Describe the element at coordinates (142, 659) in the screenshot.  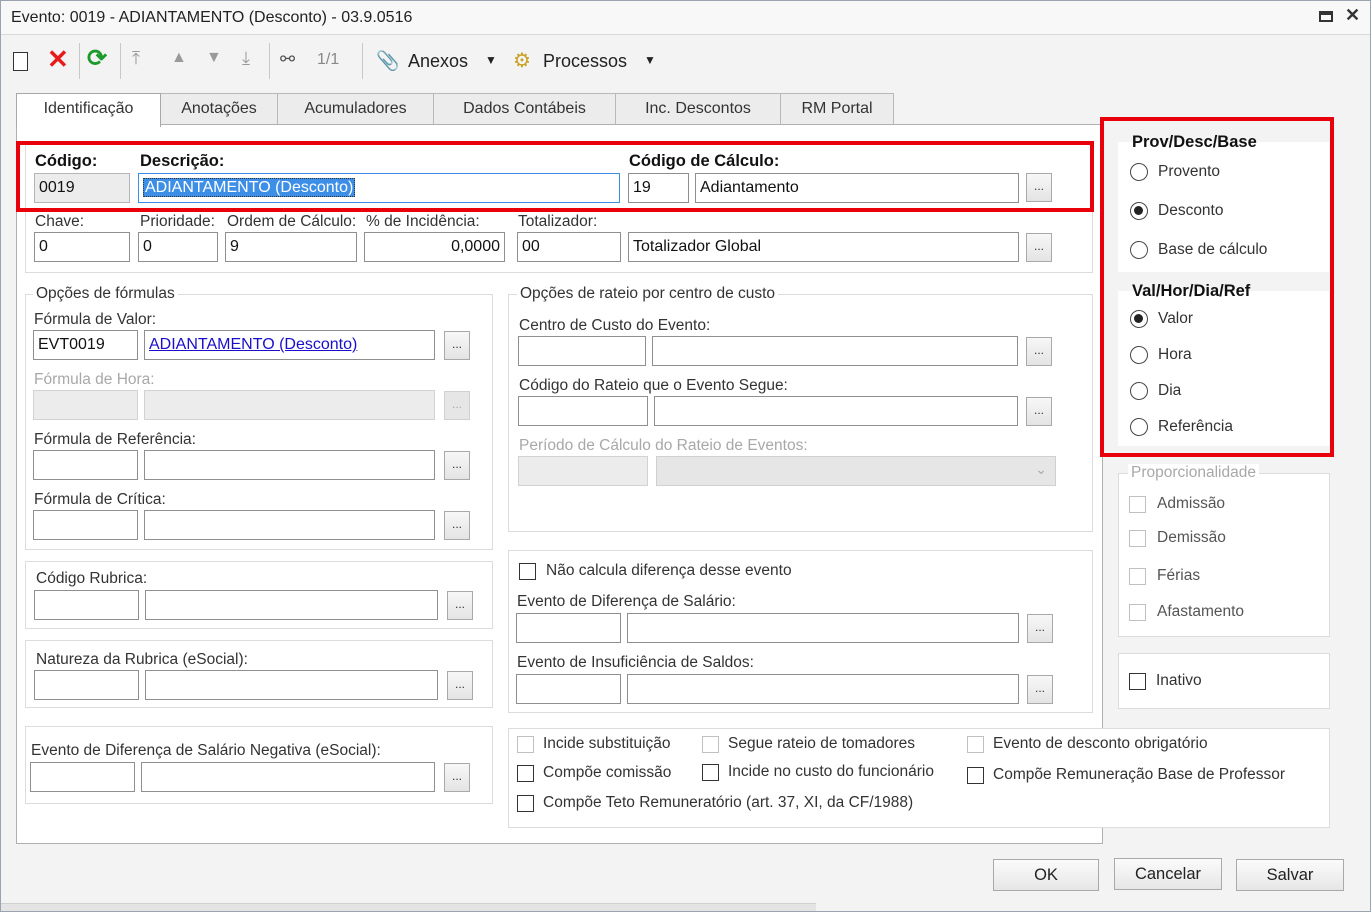
I see `natureza-rubrica-label: Natureza da Rubrica (eSocial):` at that location.